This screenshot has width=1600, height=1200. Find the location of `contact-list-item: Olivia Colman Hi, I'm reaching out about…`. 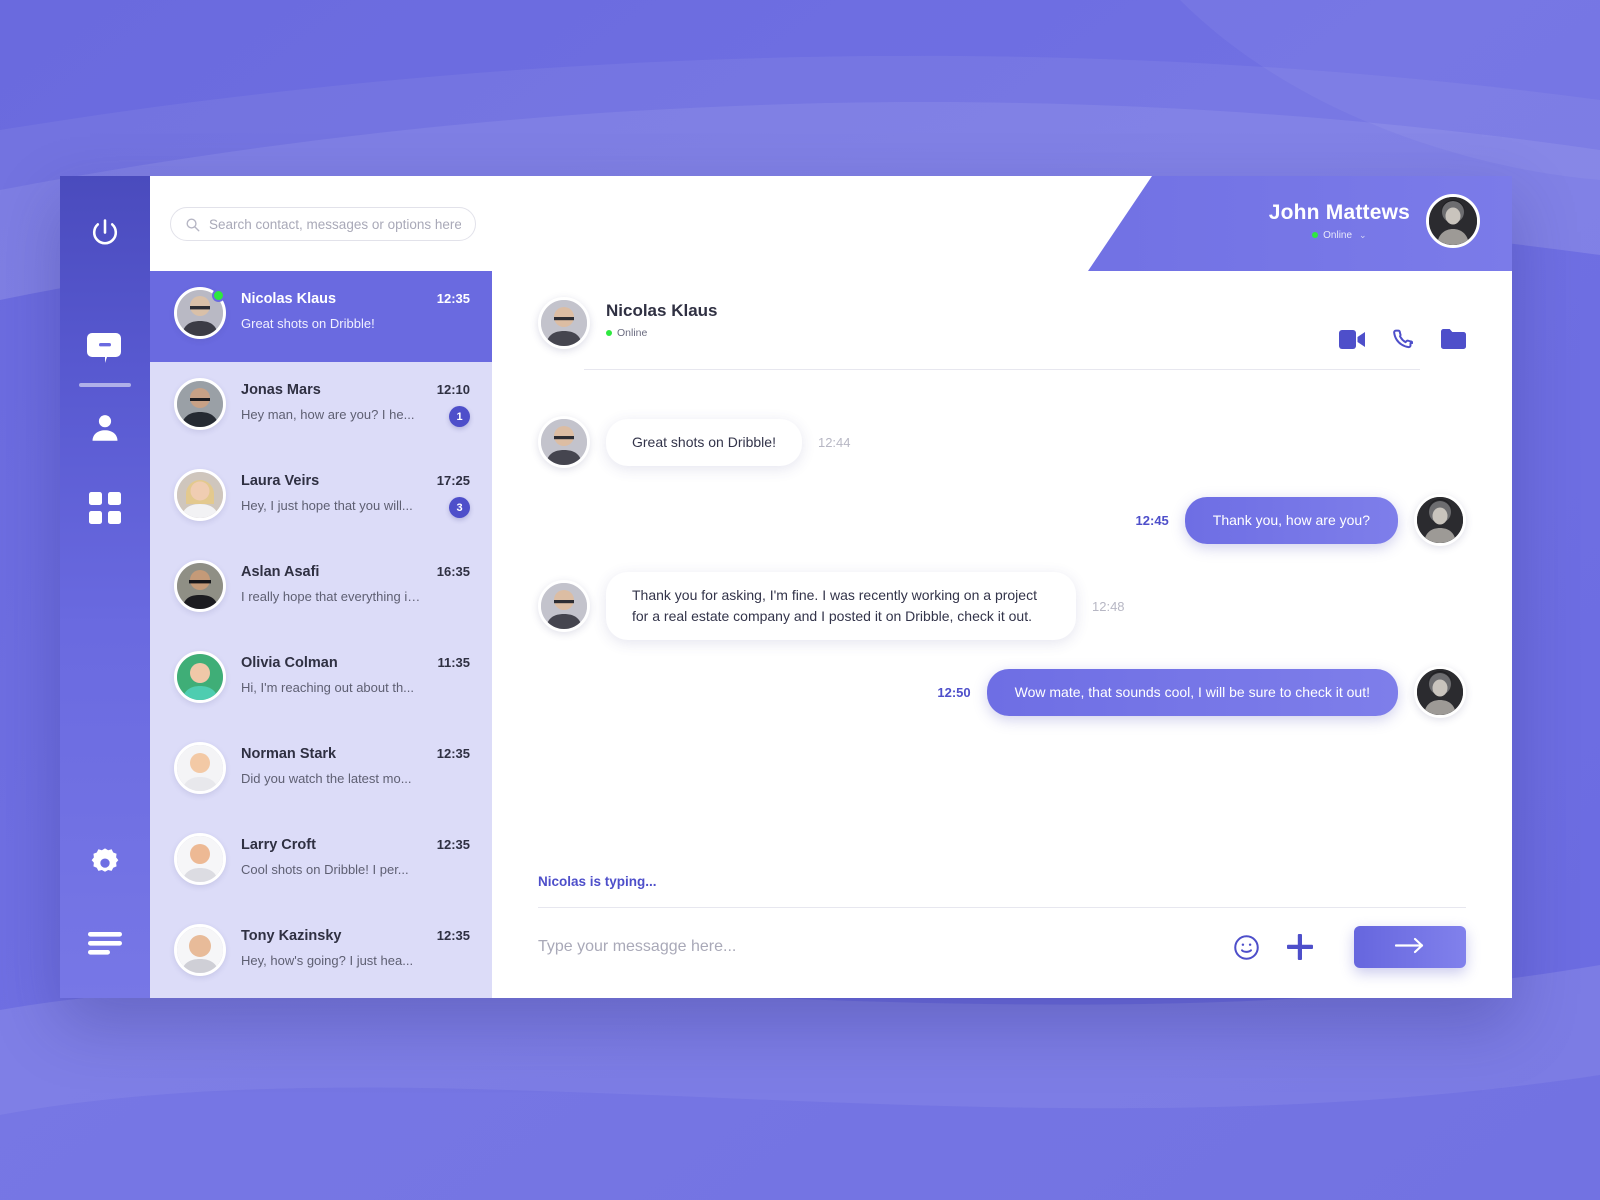

contact-list-item: Olivia Colman Hi, I'm reaching out about… is located at coordinates (321, 680).